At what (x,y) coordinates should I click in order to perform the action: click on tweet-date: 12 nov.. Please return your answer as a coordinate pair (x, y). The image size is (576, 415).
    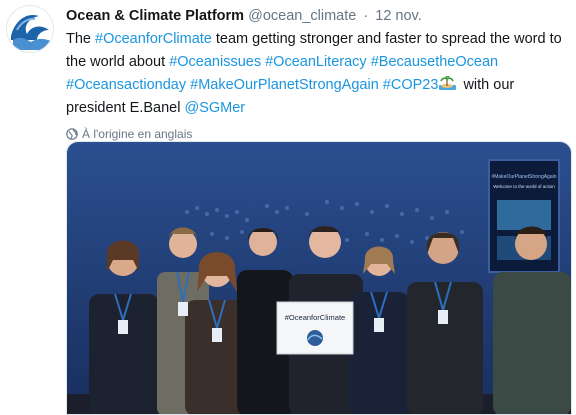
    Looking at the image, I should click on (398, 16).